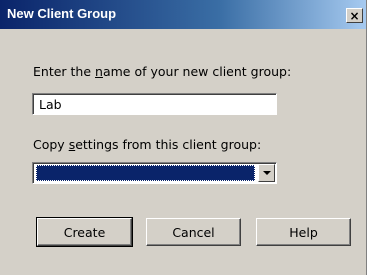  What do you see at coordinates (64, 71) in the screenshot?
I see `name-label-part: Enter the` at bounding box center [64, 71].